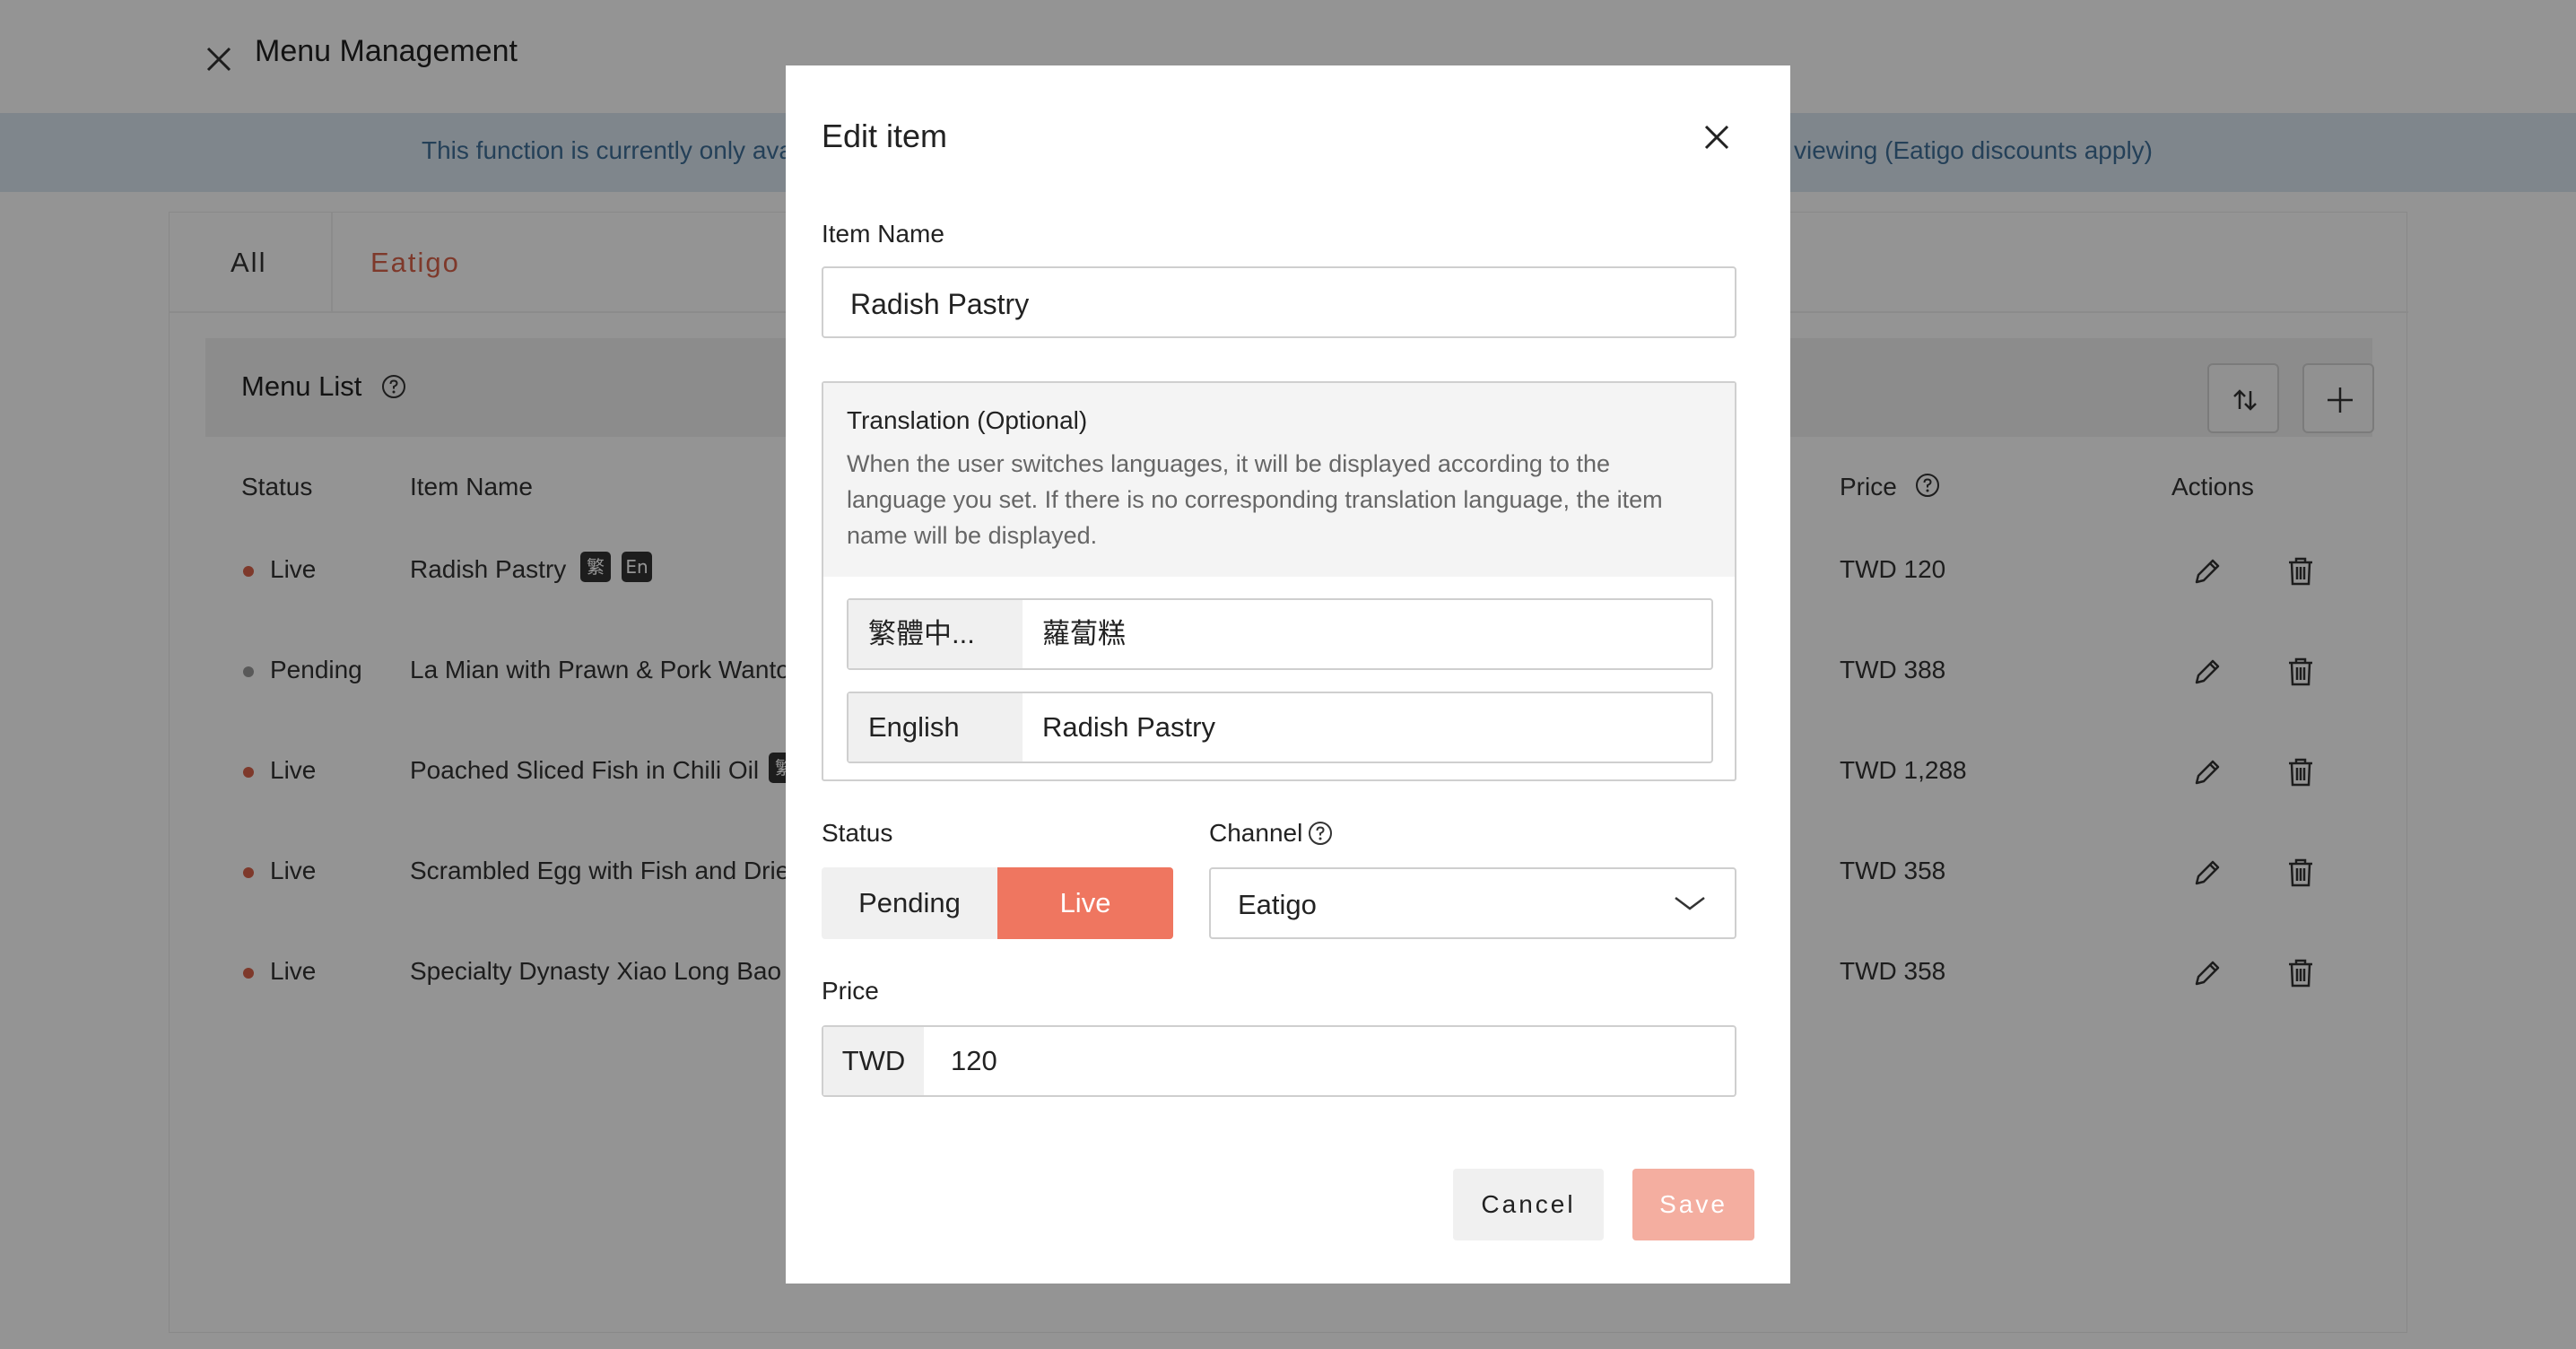 Image resolution: width=2576 pixels, height=1349 pixels. Describe the element at coordinates (974, 1060) in the screenshot. I see `price-value: 120` at that location.